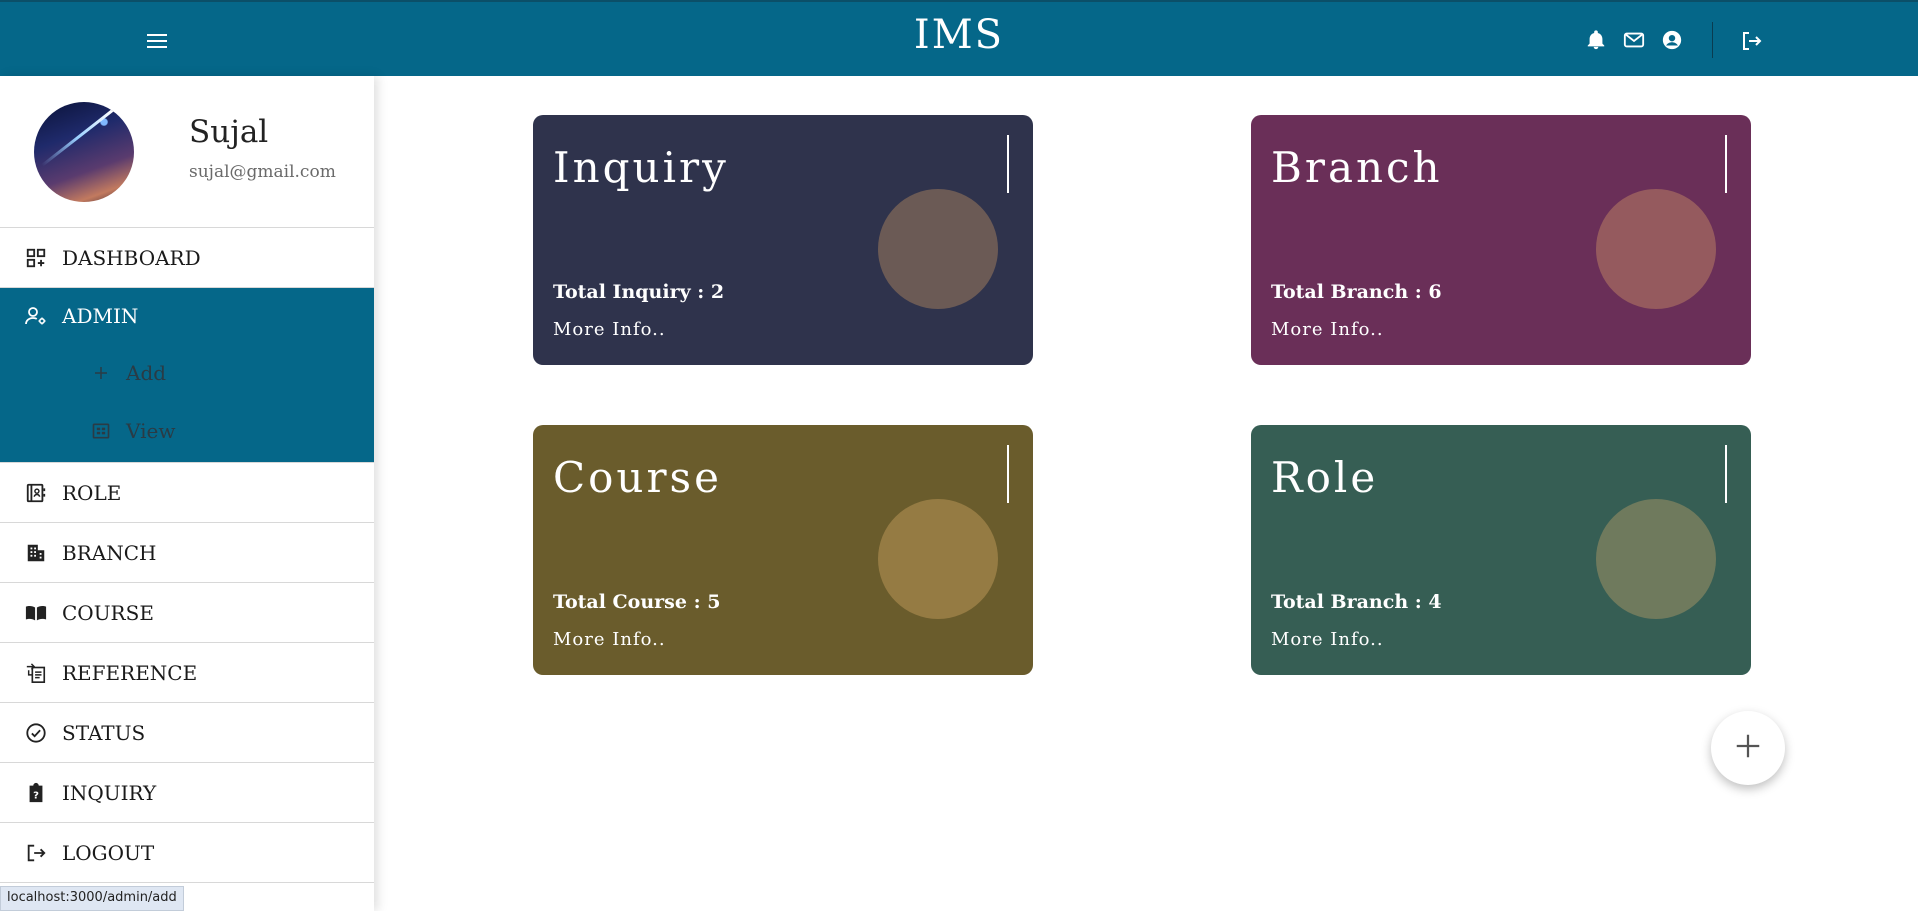 The image size is (1918, 911). Describe the element at coordinates (262, 172) in the screenshot. I see `profile-email: sujal@gmail.com` at that location.